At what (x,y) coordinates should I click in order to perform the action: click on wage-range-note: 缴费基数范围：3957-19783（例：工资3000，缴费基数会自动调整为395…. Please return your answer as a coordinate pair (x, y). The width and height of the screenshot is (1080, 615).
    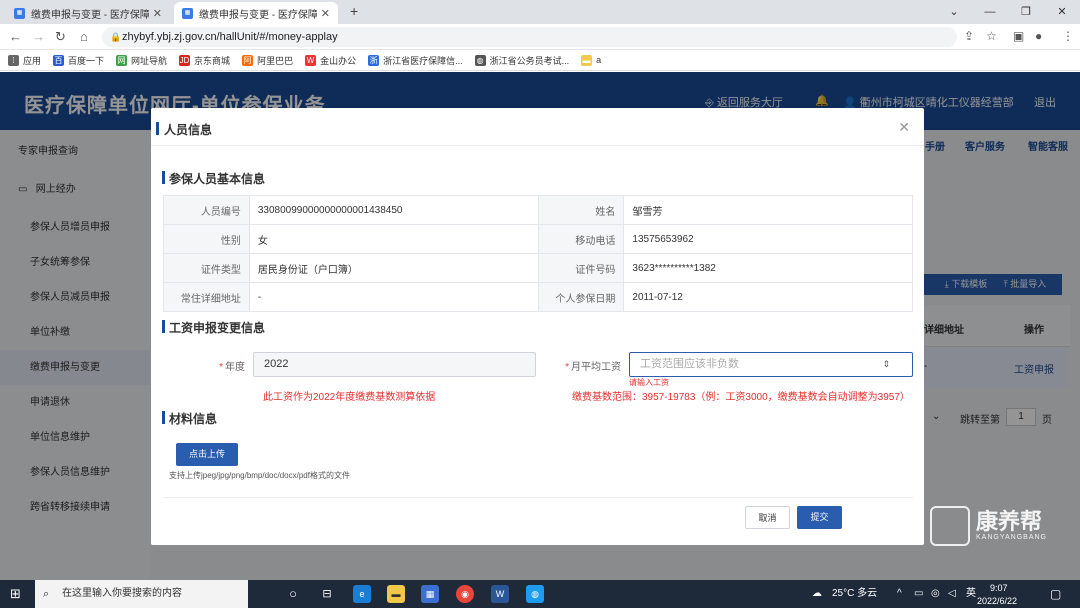
    Looking at the image, I should click on (741, 397).